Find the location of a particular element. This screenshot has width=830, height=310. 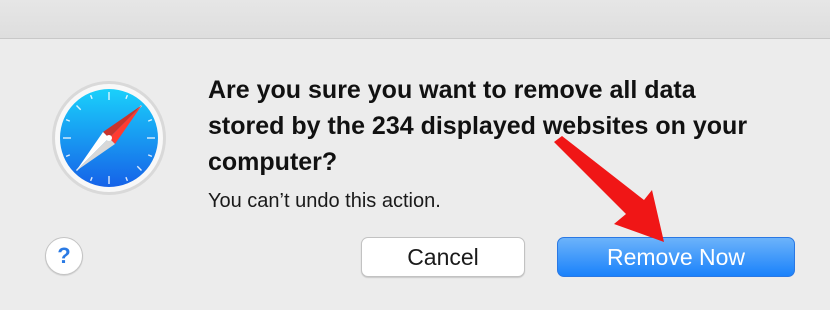

help-button: ? is located at coordinates (64, 256).